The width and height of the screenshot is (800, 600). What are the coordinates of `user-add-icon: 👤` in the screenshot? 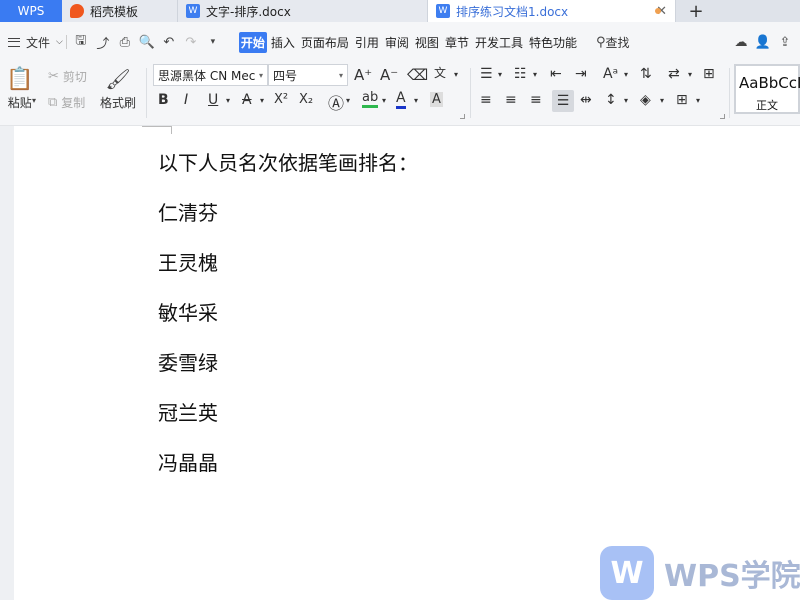 It's located at (763, 42).